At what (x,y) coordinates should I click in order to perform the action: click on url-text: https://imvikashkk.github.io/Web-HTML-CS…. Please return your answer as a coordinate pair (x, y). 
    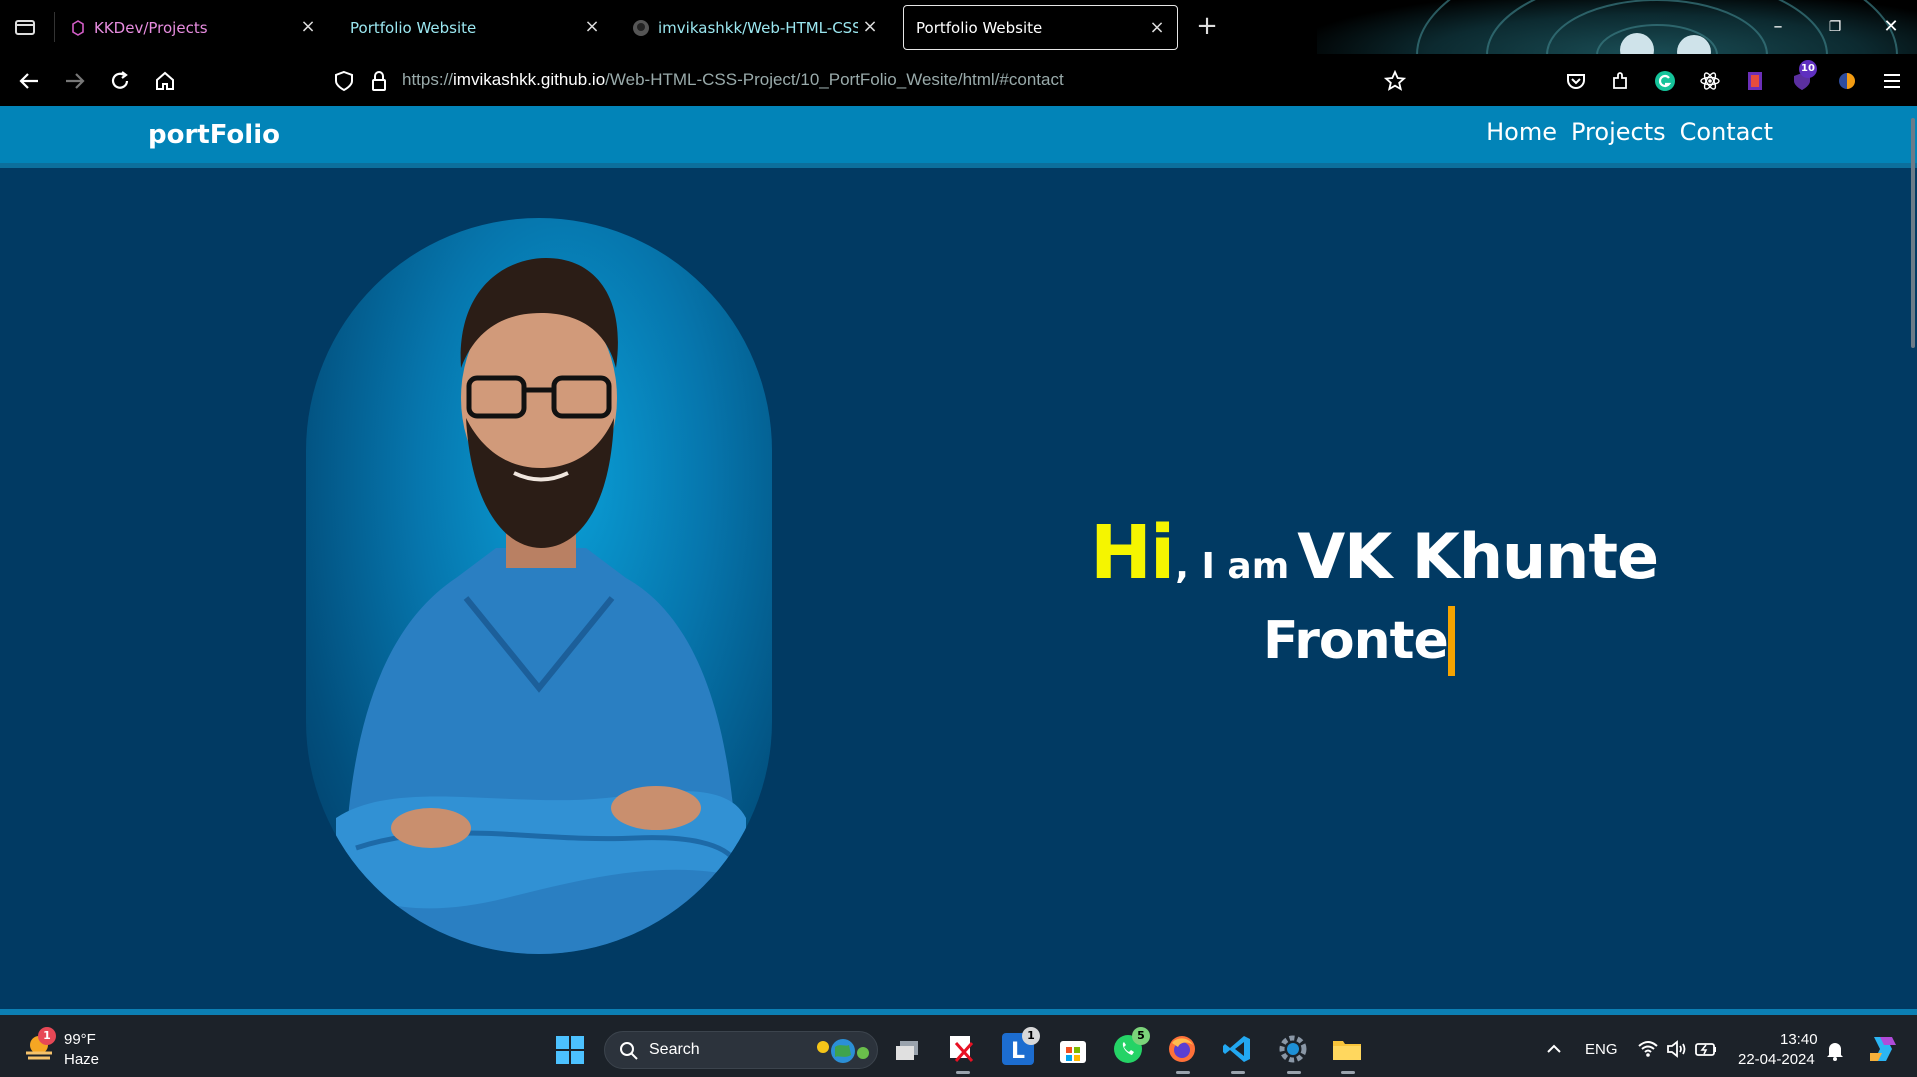
    Looking at the image, I should click on (733, 80).